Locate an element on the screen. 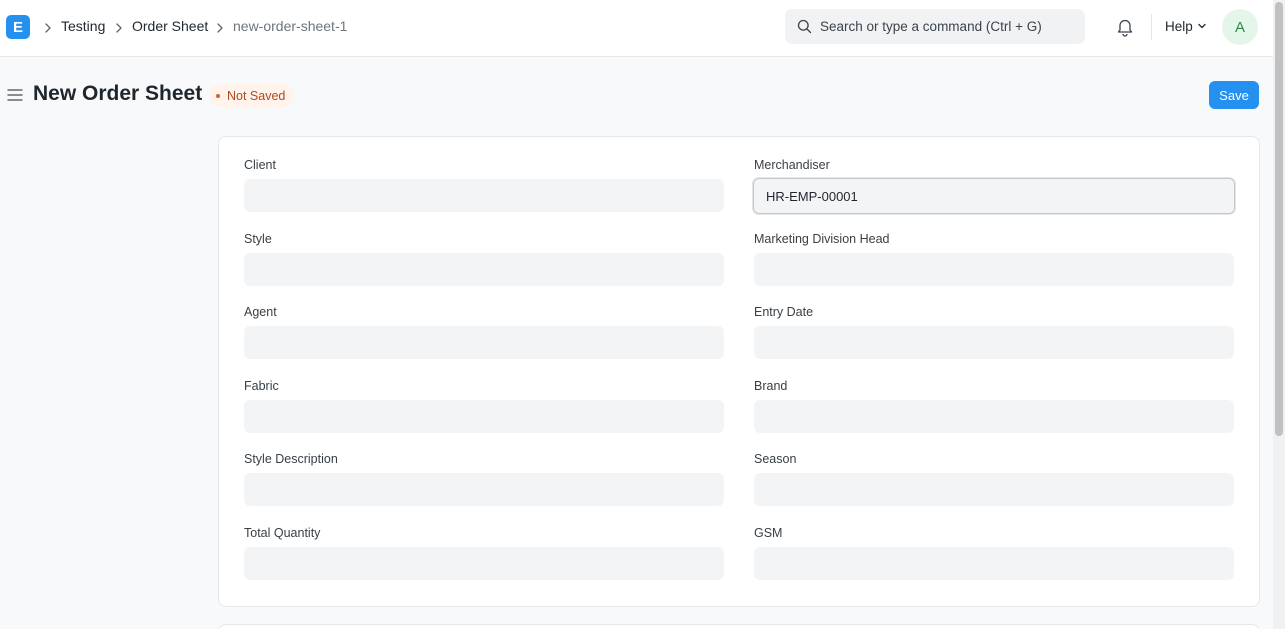 The width and height of the screenshot is (1285, 629). entry-date-label: Entry Date is located at coordinates (784, 312).